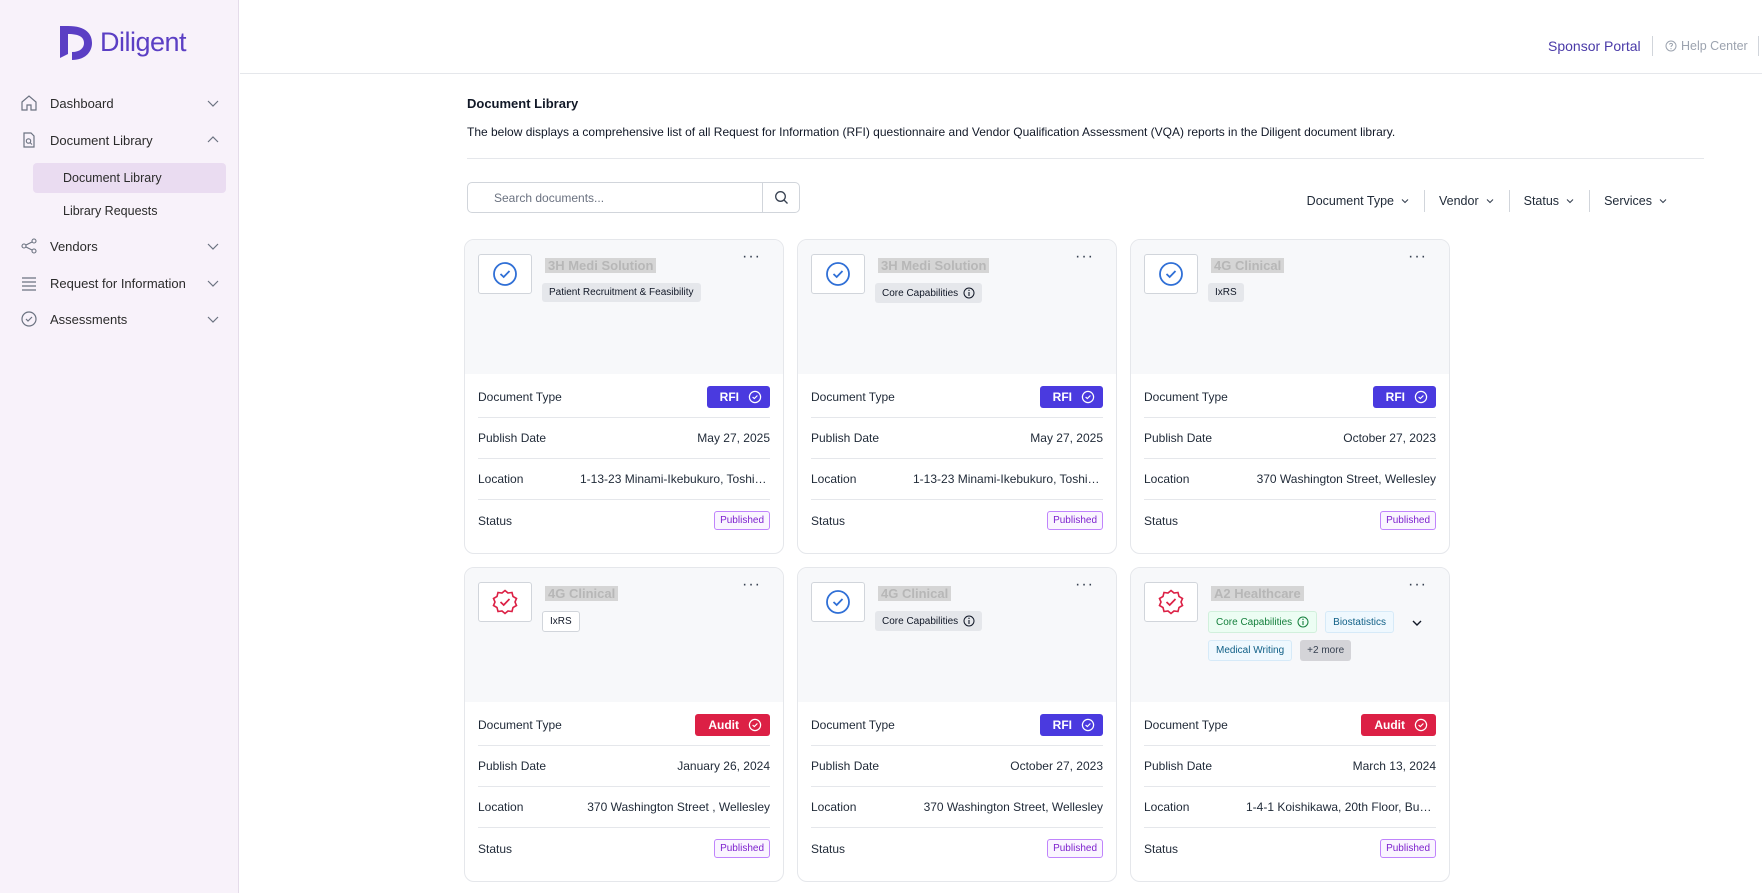 This screenshot has width=1762, height=893. What do you see at coordinates (1290, 766) in the screenshot?
I see `publish-date-row: Publish Date March 13, 2024` at bounding box center [1290, 766].